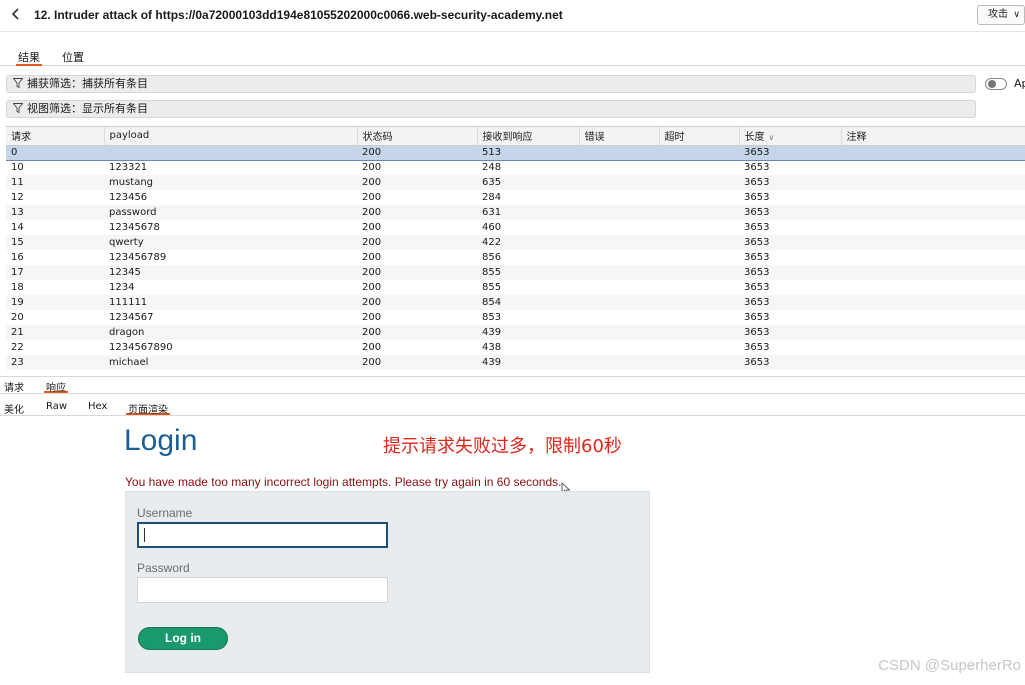 The image size is (1025, 685). I want to click on table-row: 16 123456789 200 856 3653, so click(515, 257).